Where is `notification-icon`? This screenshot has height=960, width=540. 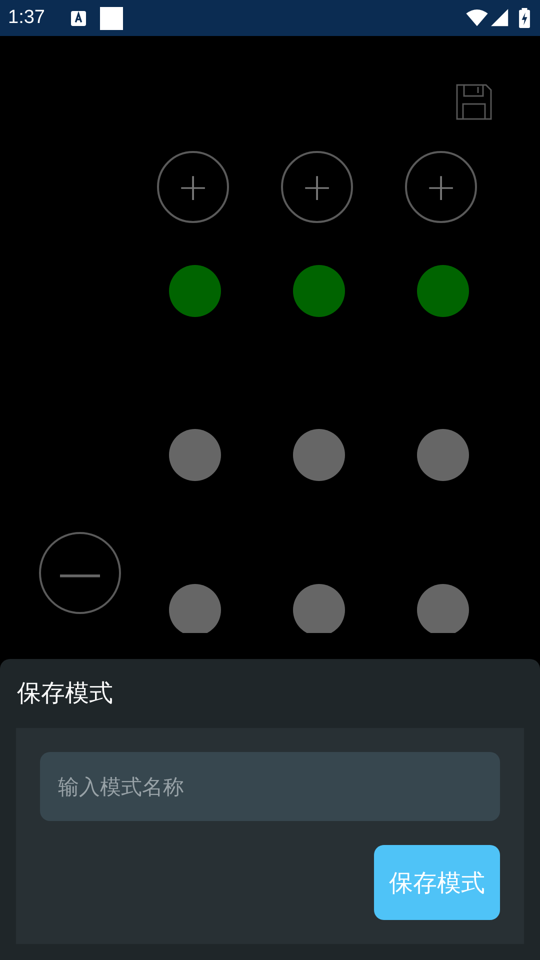
notification-icon is located at coordinates (111, 18).